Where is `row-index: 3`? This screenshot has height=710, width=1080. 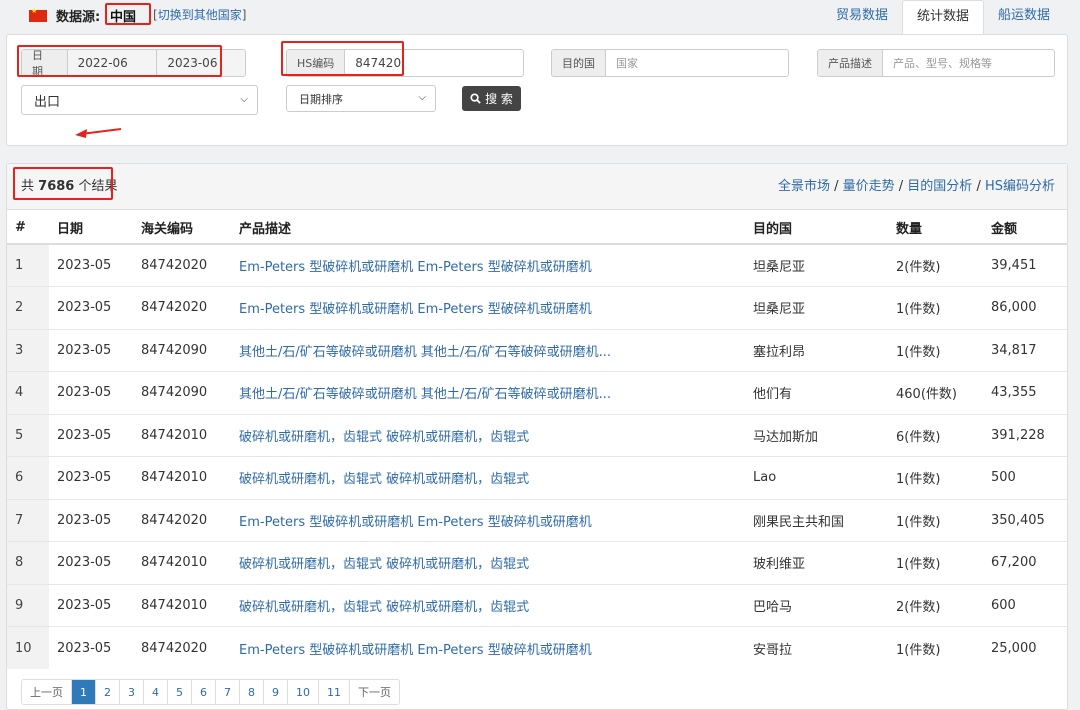 row-index: 3 is located at coordinates (28, 350).